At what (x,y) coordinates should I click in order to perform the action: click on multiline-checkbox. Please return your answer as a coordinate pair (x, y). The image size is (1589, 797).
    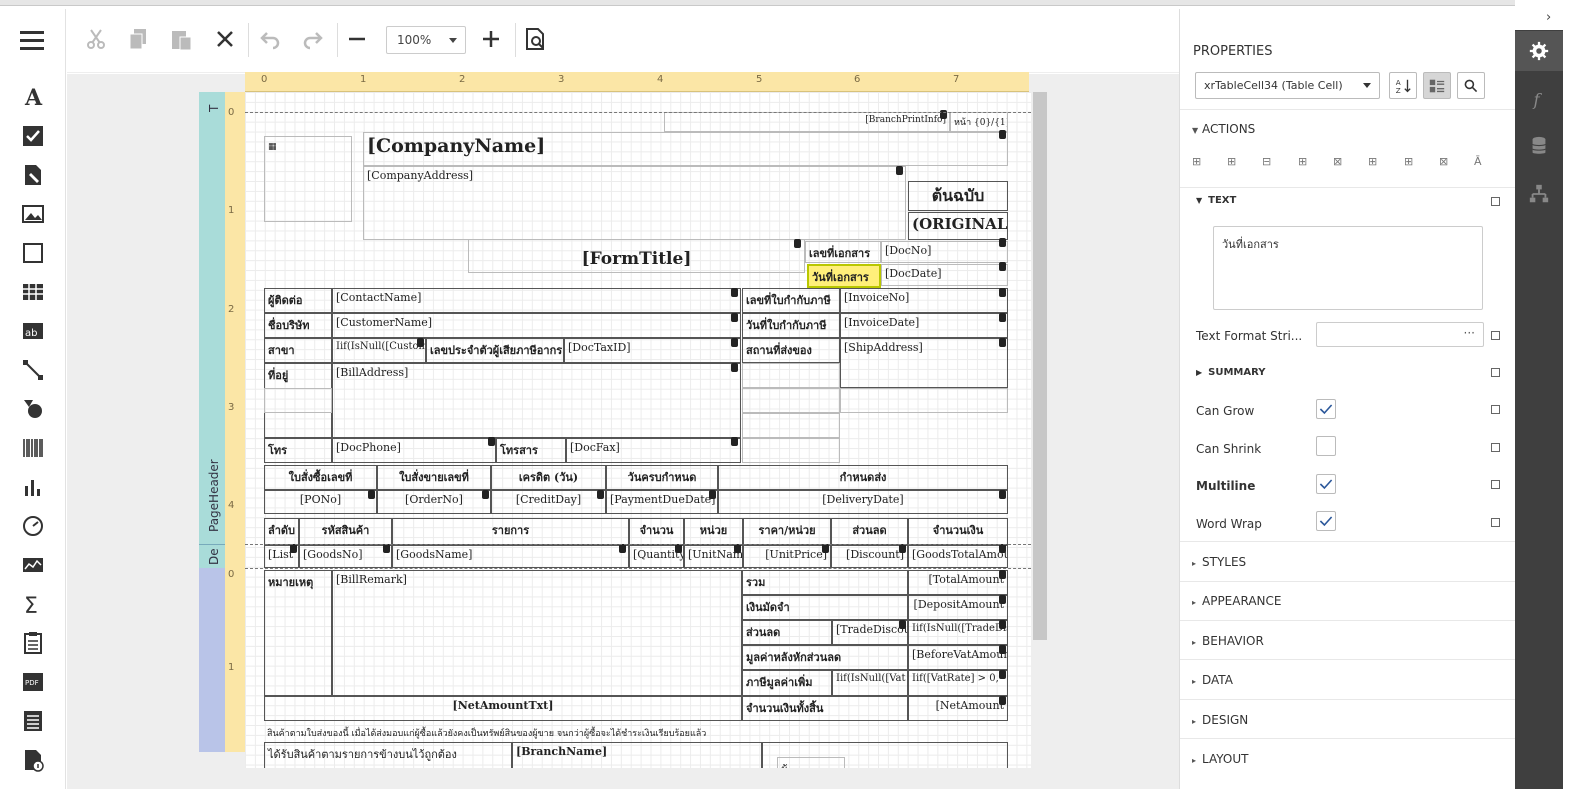
    Looking at the image, I should click on (1326, 484).